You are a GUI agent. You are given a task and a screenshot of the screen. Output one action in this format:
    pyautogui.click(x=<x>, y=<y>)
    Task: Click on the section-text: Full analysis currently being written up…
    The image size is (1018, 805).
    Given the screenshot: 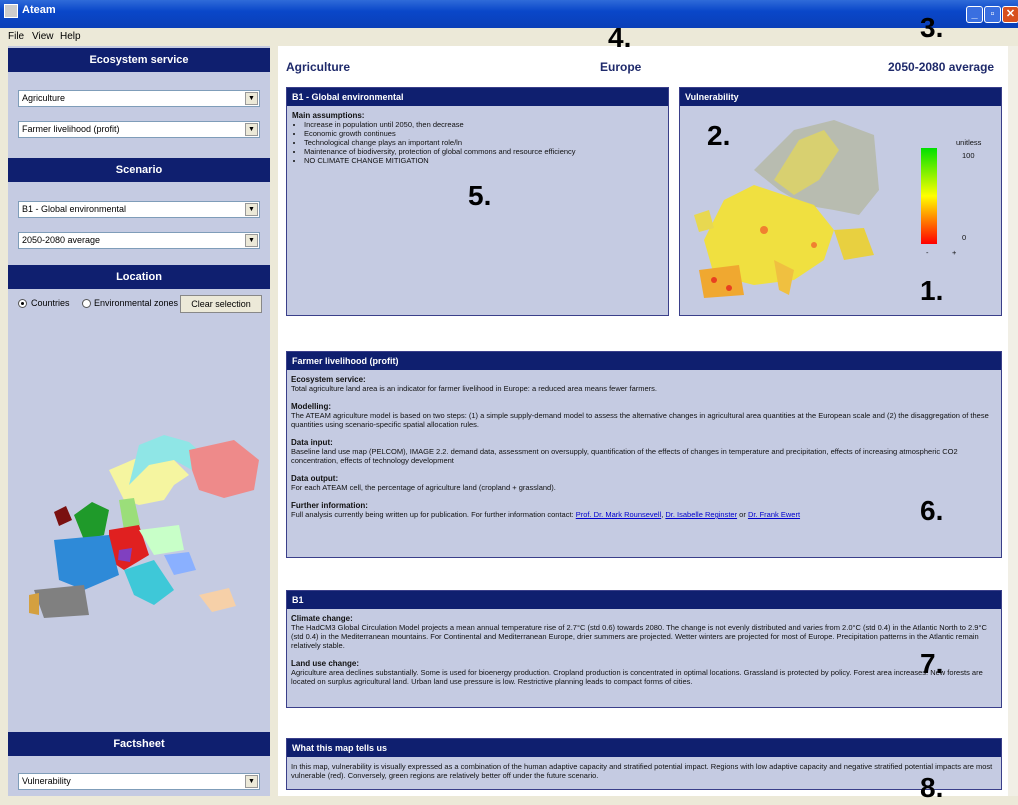 What is the action you would take?
    pyautogui.click(x=432, y=514)
    